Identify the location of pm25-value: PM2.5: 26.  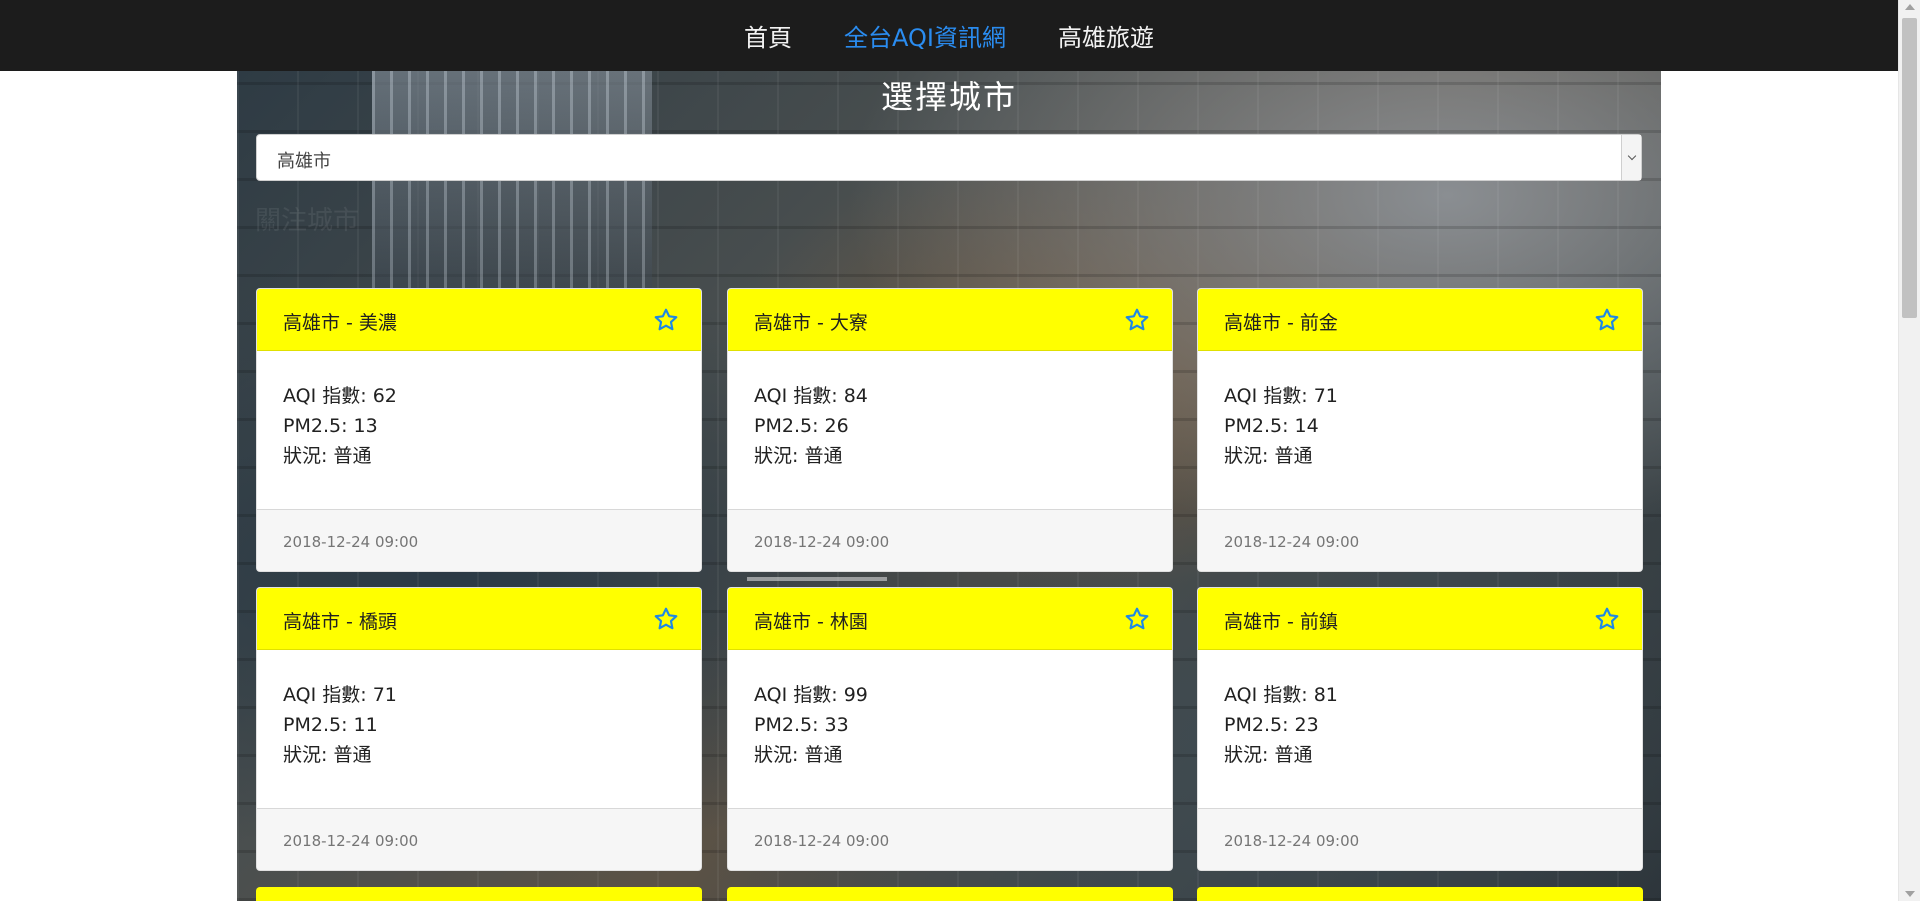
(801, 426).